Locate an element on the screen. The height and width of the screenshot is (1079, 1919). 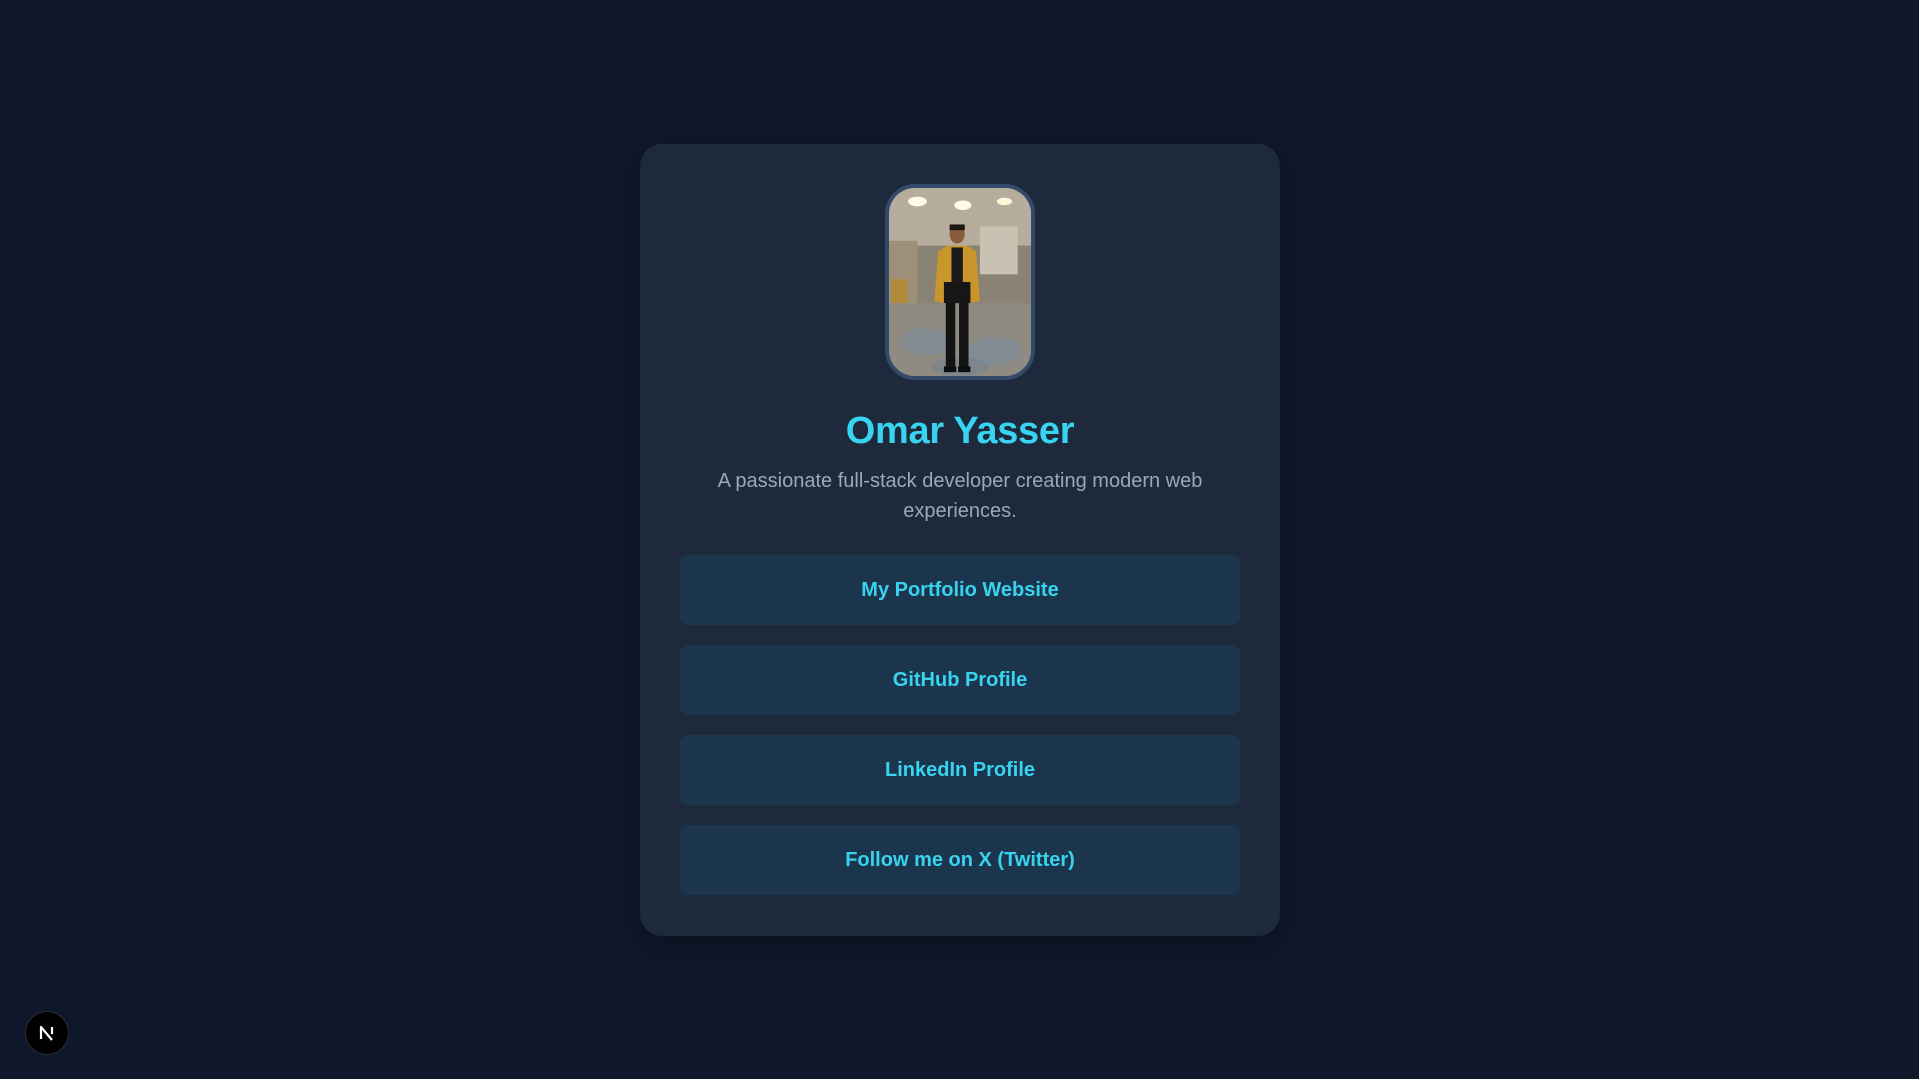
portfolio-link-button: My Portfolio Website is located at coordinates (960, 590).